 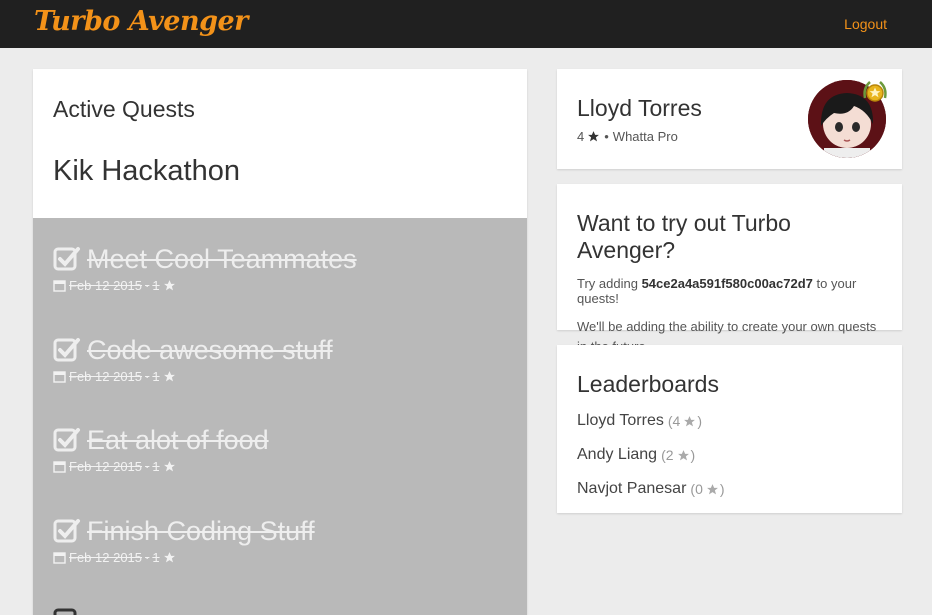 I want to click on checkbox-icon, so click(x=67, y=610).